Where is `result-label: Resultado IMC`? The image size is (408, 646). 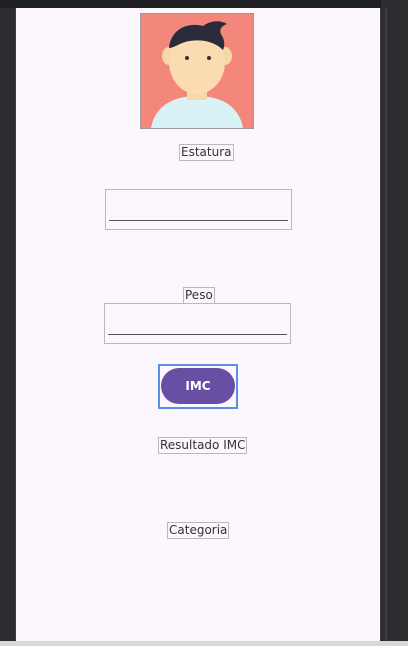 result-label: Resultado IMC is located at coordinates (203, 445).